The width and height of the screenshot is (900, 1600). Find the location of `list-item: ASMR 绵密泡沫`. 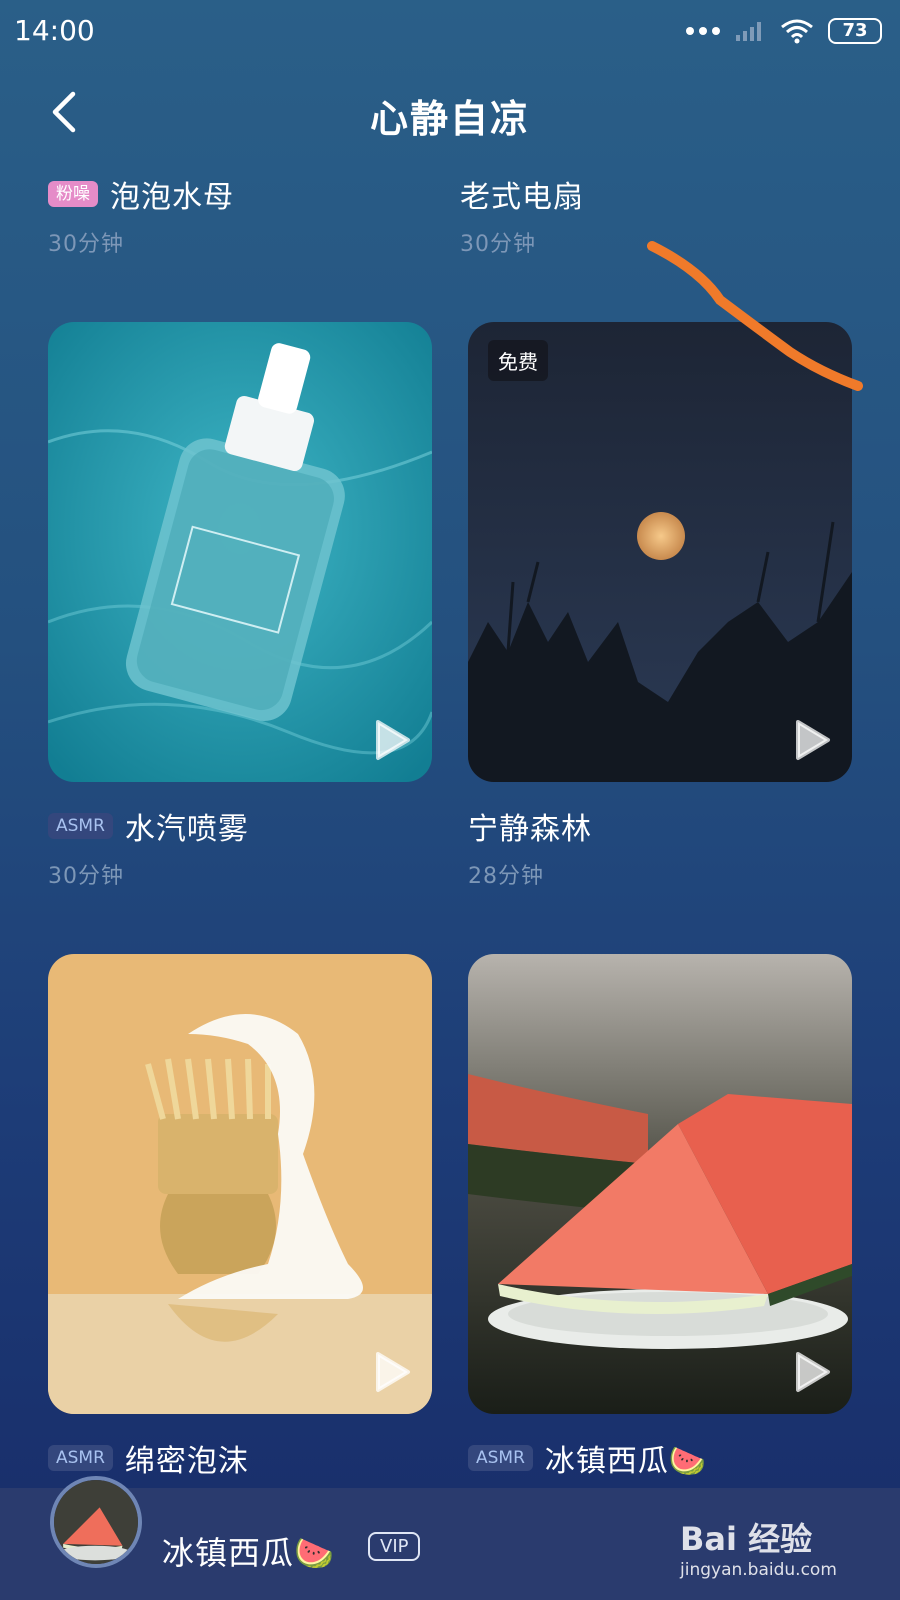

list-item: ASMR 绵密泡沫 is located at coordinates (240, 1458).